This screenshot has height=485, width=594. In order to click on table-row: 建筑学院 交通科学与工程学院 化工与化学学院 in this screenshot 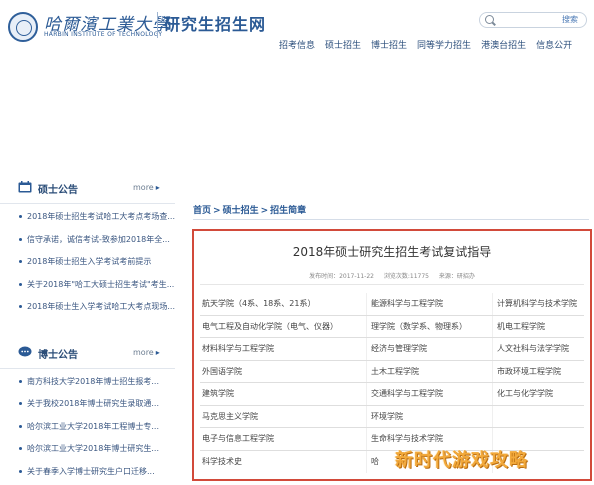, I will do `click(392, 394)`.